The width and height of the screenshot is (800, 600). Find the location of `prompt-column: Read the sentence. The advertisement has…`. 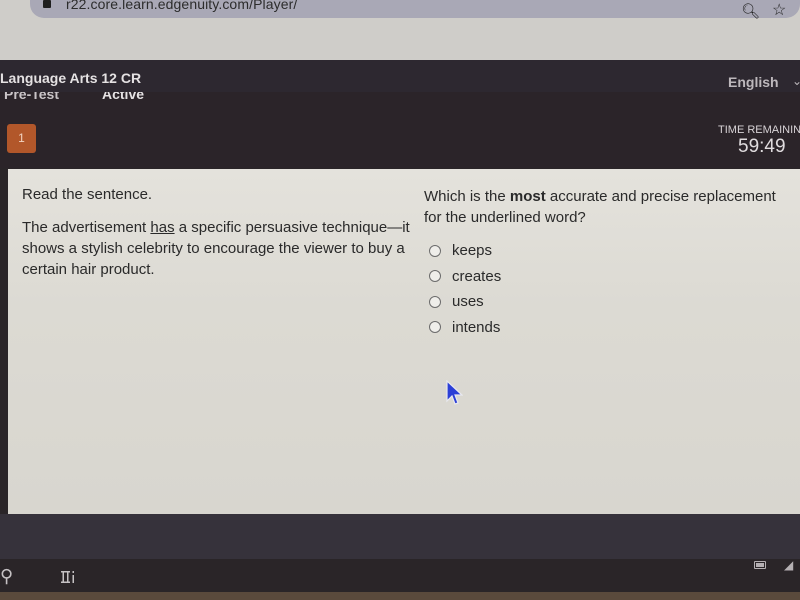

prompt-column: Read the sentence. The advertisement has… is located at coordinates (217, 233).